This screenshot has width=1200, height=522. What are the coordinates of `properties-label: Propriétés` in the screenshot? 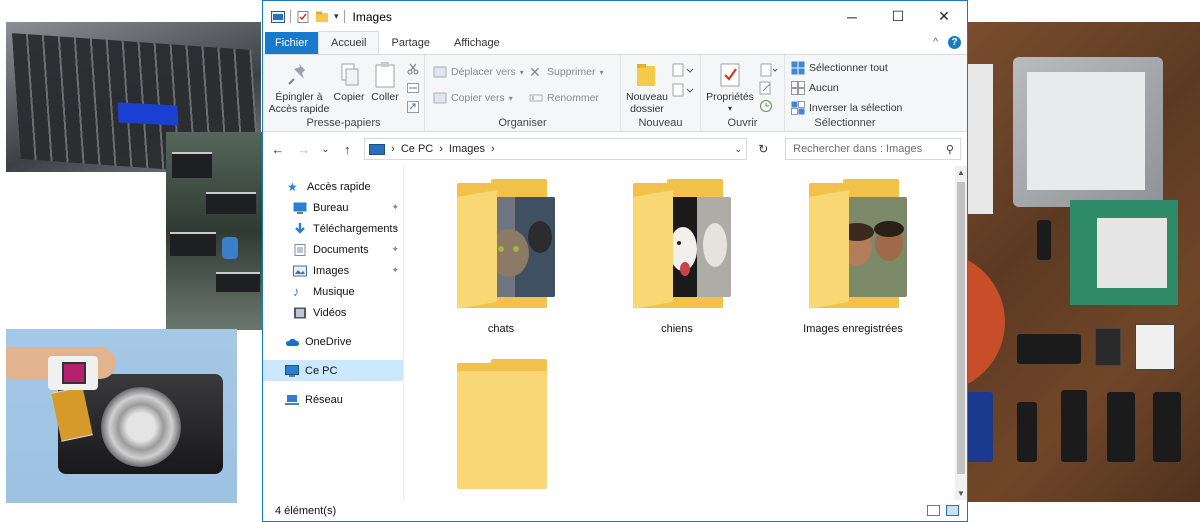 It's located at (730, 97).